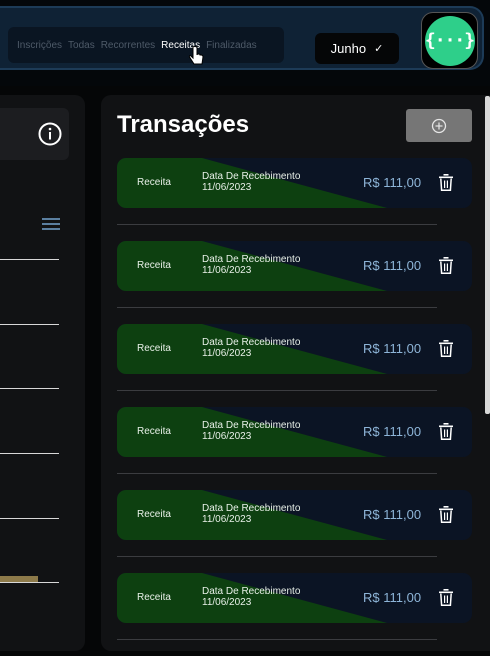 The width and height of the screenshot is (490, 656). I want to click on menu-icon, so click(51, 224).